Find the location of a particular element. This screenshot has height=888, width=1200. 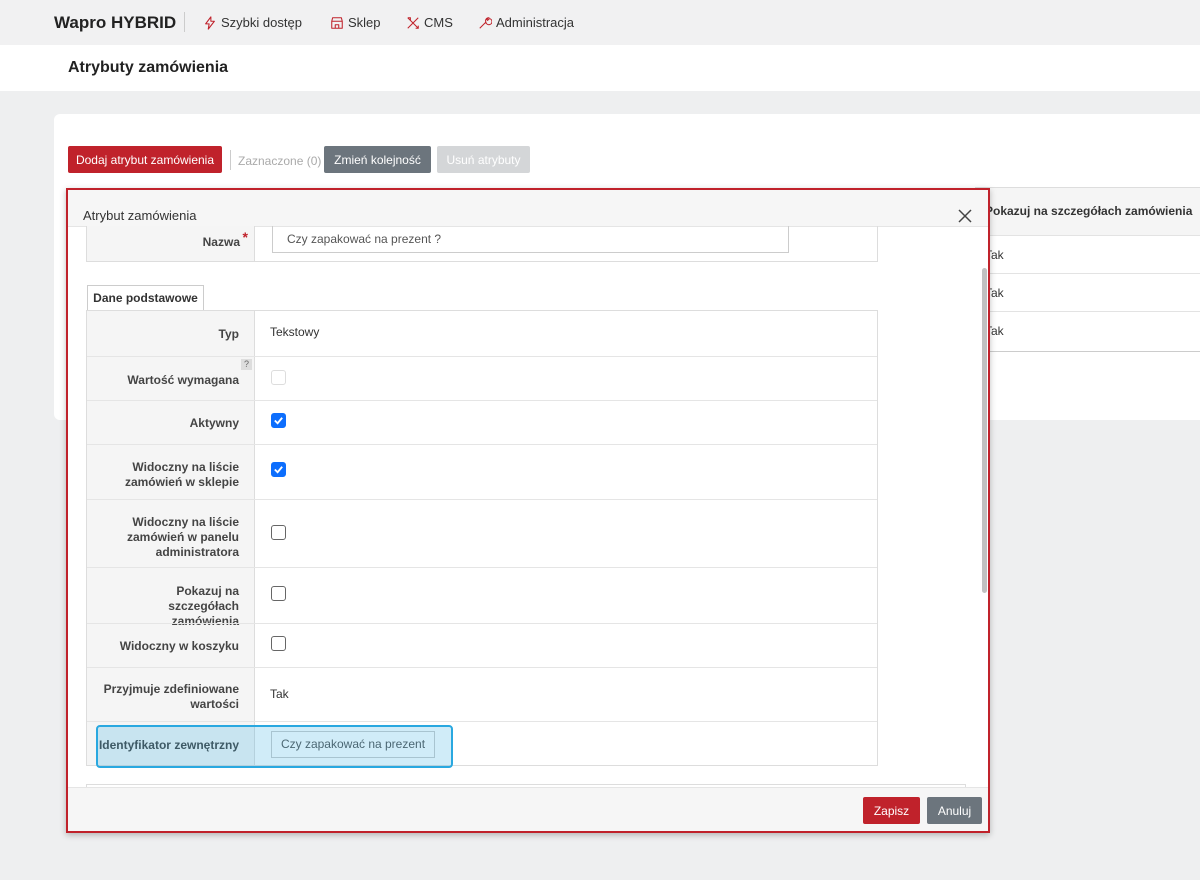

name-label: Nazwa * is located at coordinates (171, 243).